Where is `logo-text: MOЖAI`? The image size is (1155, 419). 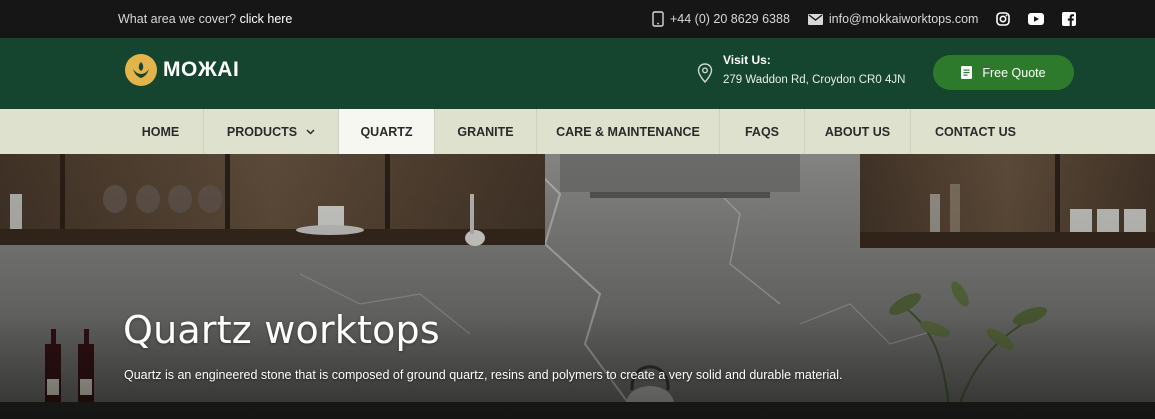
logo-text: MOЖAI is located at coordinates (201, 69).